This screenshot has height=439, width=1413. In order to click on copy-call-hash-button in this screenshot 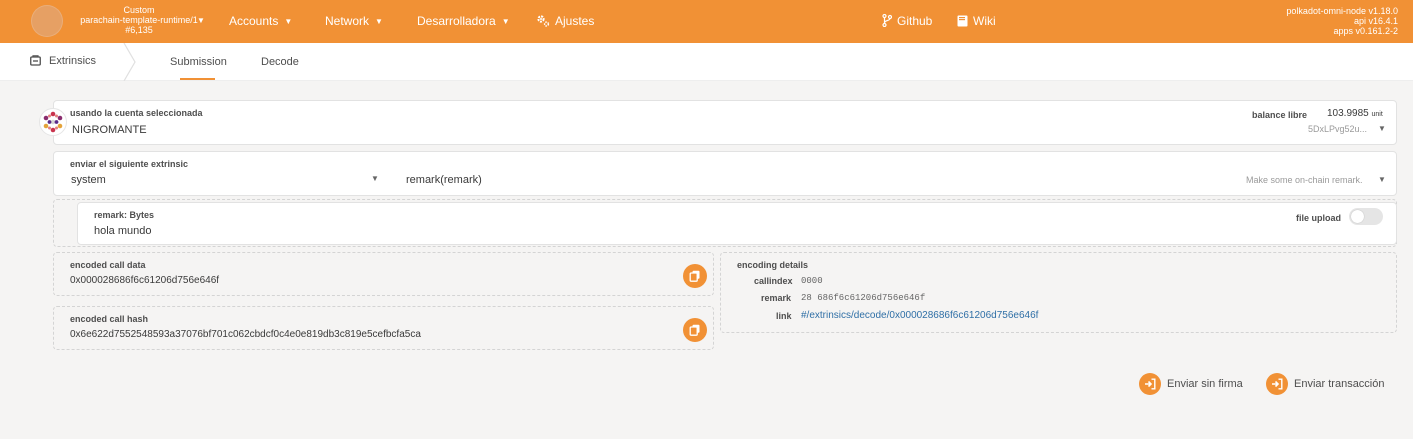, I will do `click(695, 330)`.